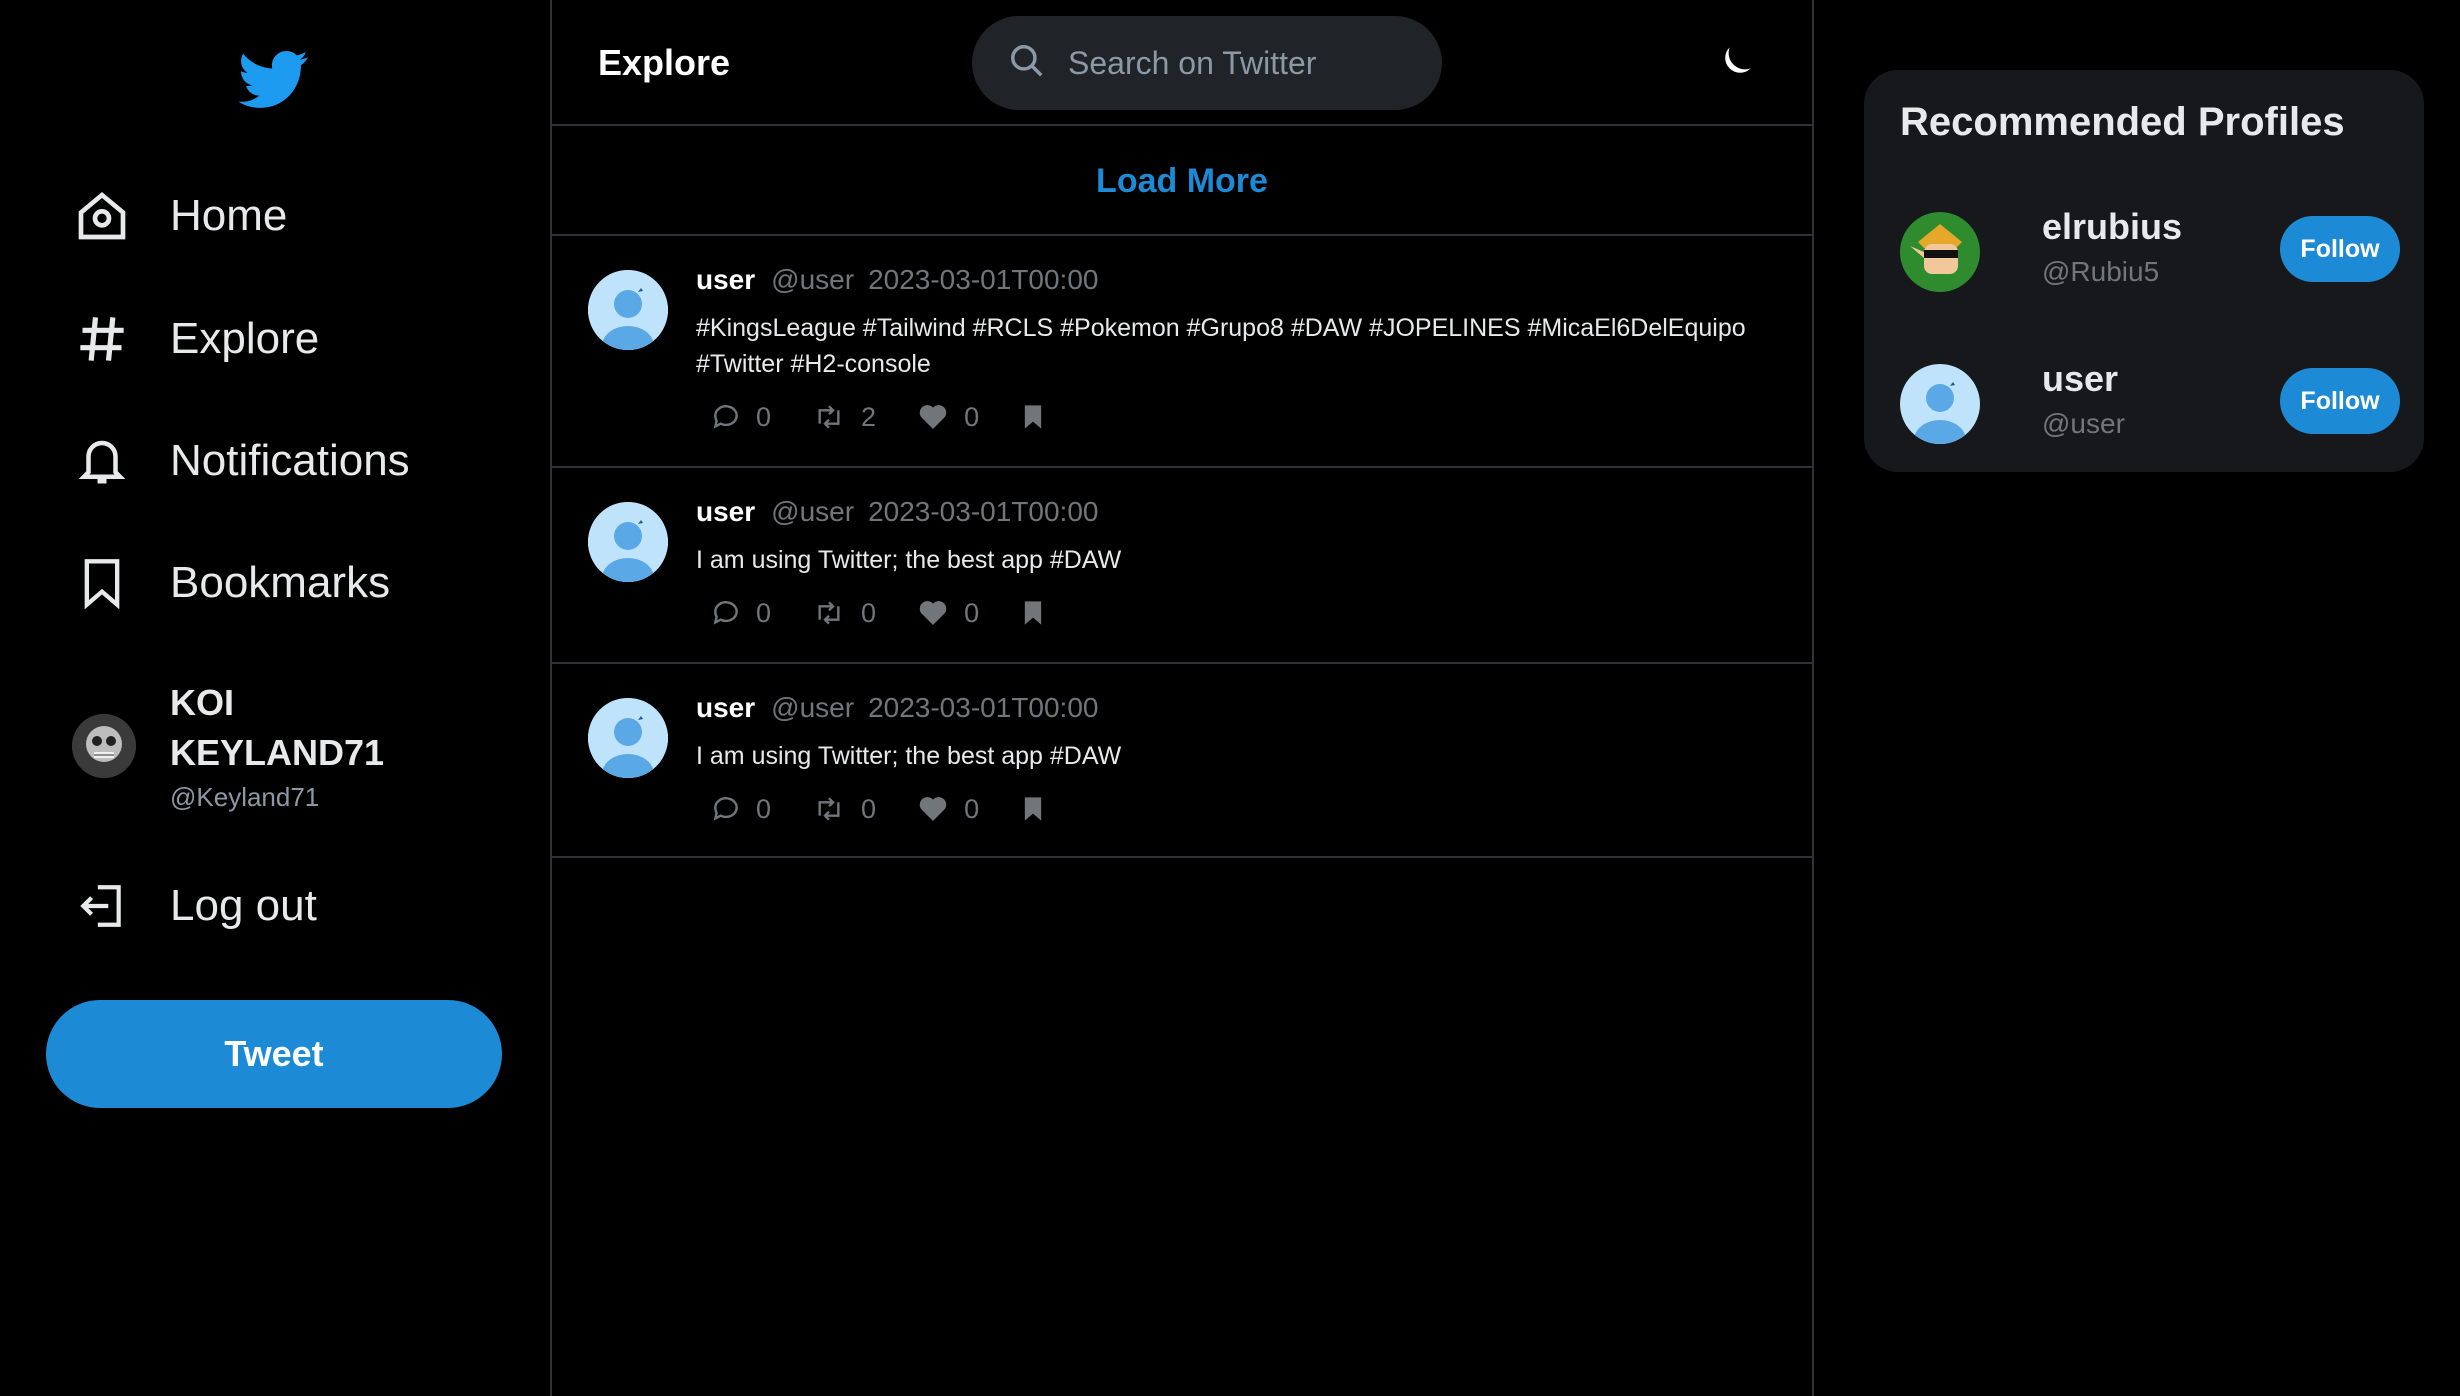  Describe the element at coordinates (274, 1054) in the screenshot. I see `tweet-button: Tweet` at that location.